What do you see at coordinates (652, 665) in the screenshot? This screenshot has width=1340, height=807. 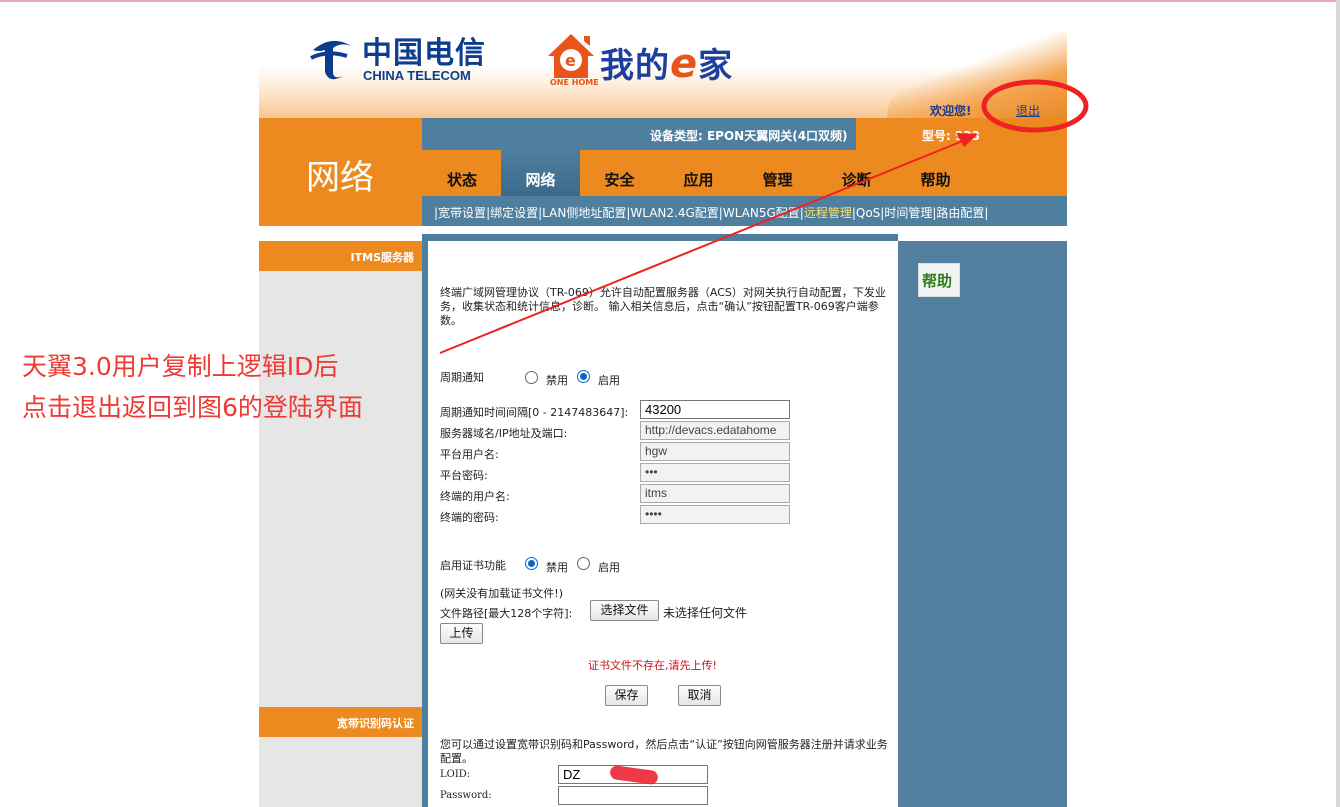 I see `cert-error-message: 证书文件不存在,请先上传!` at bounding box center [652, 665].